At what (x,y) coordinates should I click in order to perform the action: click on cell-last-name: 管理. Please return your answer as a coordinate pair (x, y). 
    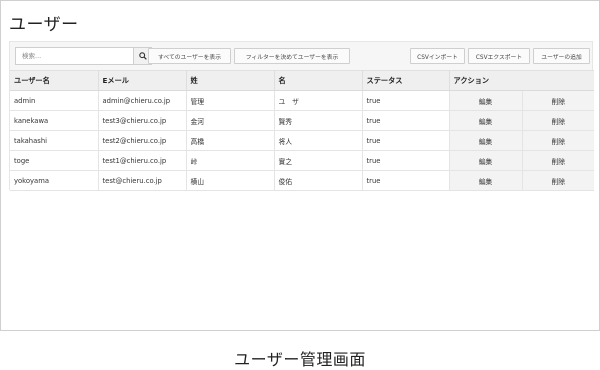
    Looking at the image, I should click on (230, 100).